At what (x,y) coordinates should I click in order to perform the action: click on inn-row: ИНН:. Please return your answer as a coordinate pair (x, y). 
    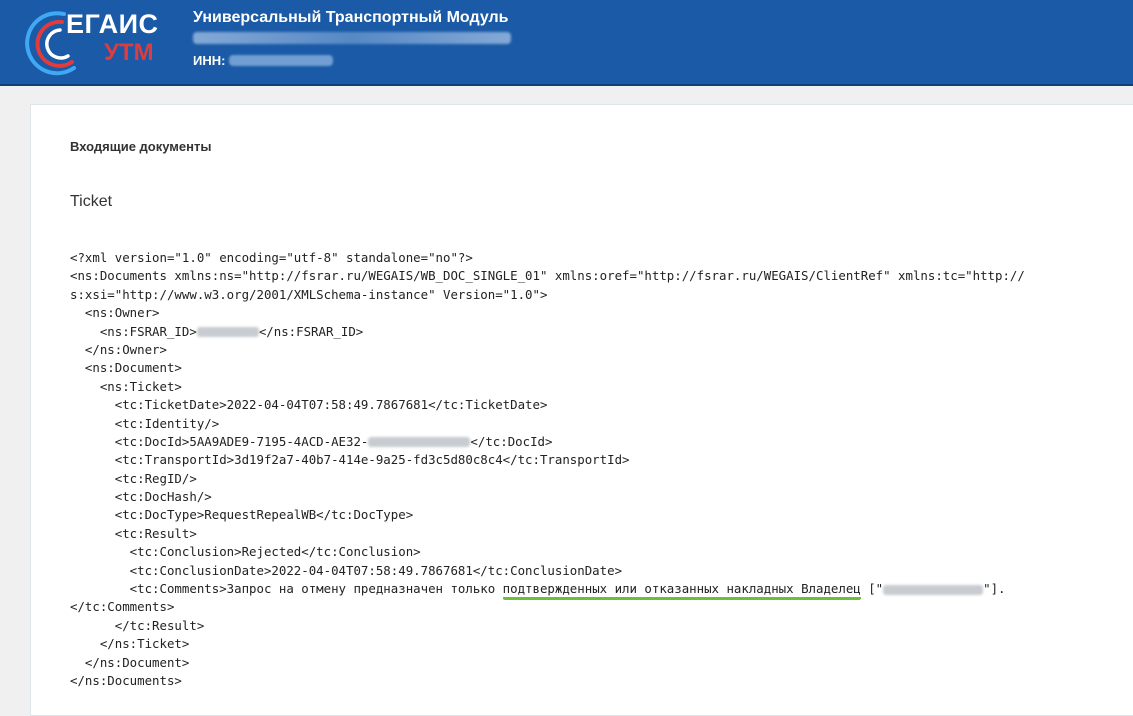
    Looking at the image, I should click on (263, 61).